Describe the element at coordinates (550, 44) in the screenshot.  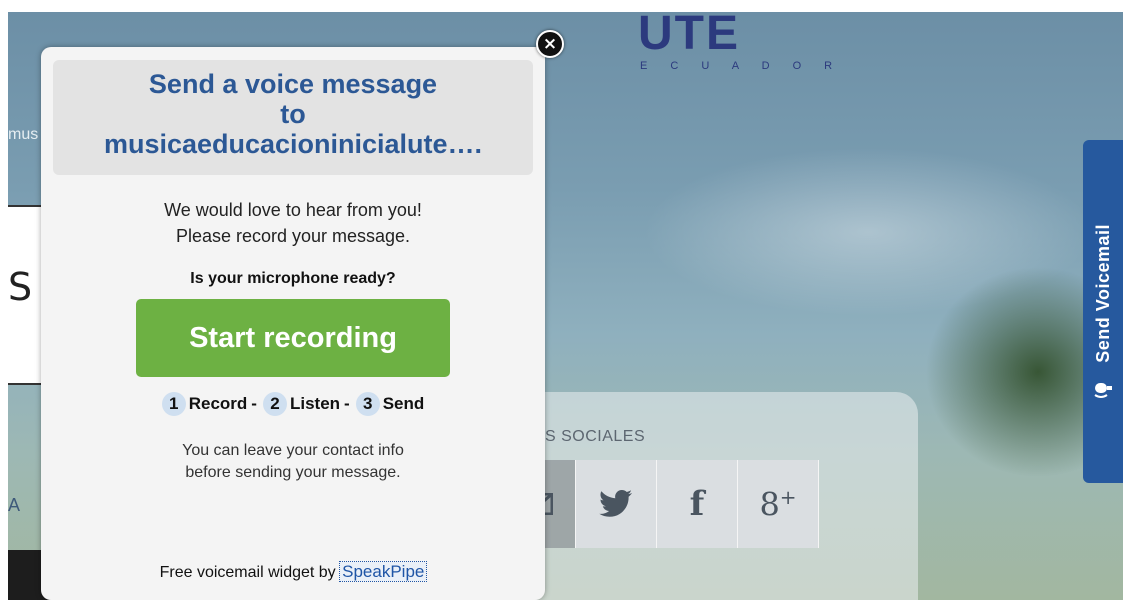
I see `close-icon: ×` at that location.